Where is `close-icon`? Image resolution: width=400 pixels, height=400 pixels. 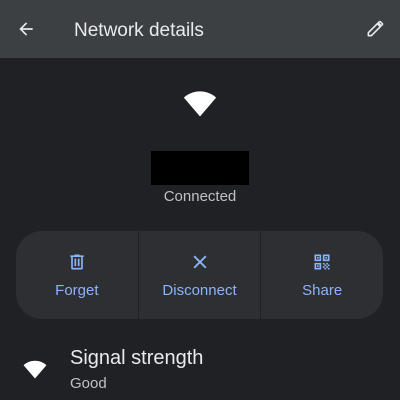 close-icon is located at coordinates (200, 262).